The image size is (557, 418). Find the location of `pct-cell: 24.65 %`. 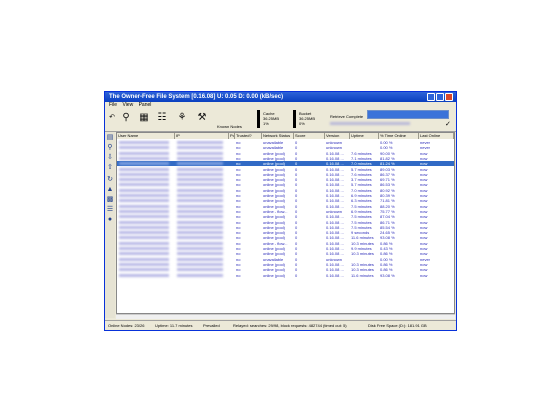

pct-cell: 24.65 % is located at coordinates (387, 233).